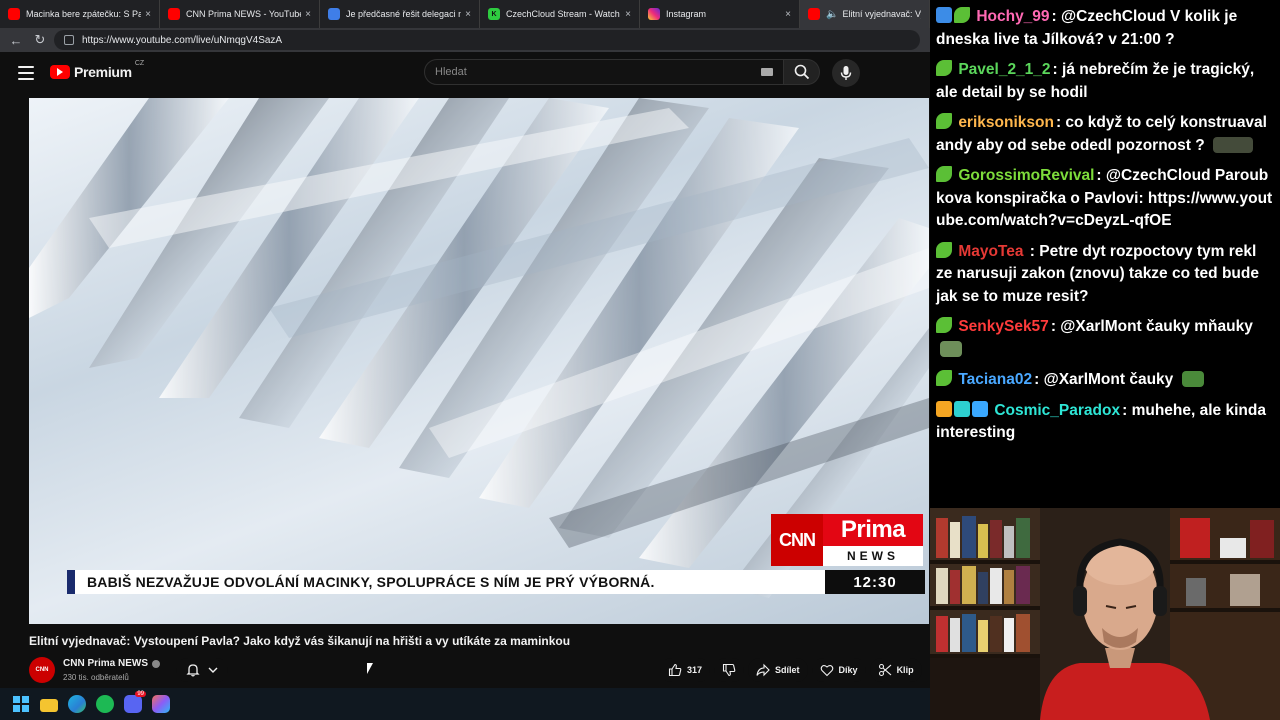  I want to click on discord-icon: 99, so click(135, 702).